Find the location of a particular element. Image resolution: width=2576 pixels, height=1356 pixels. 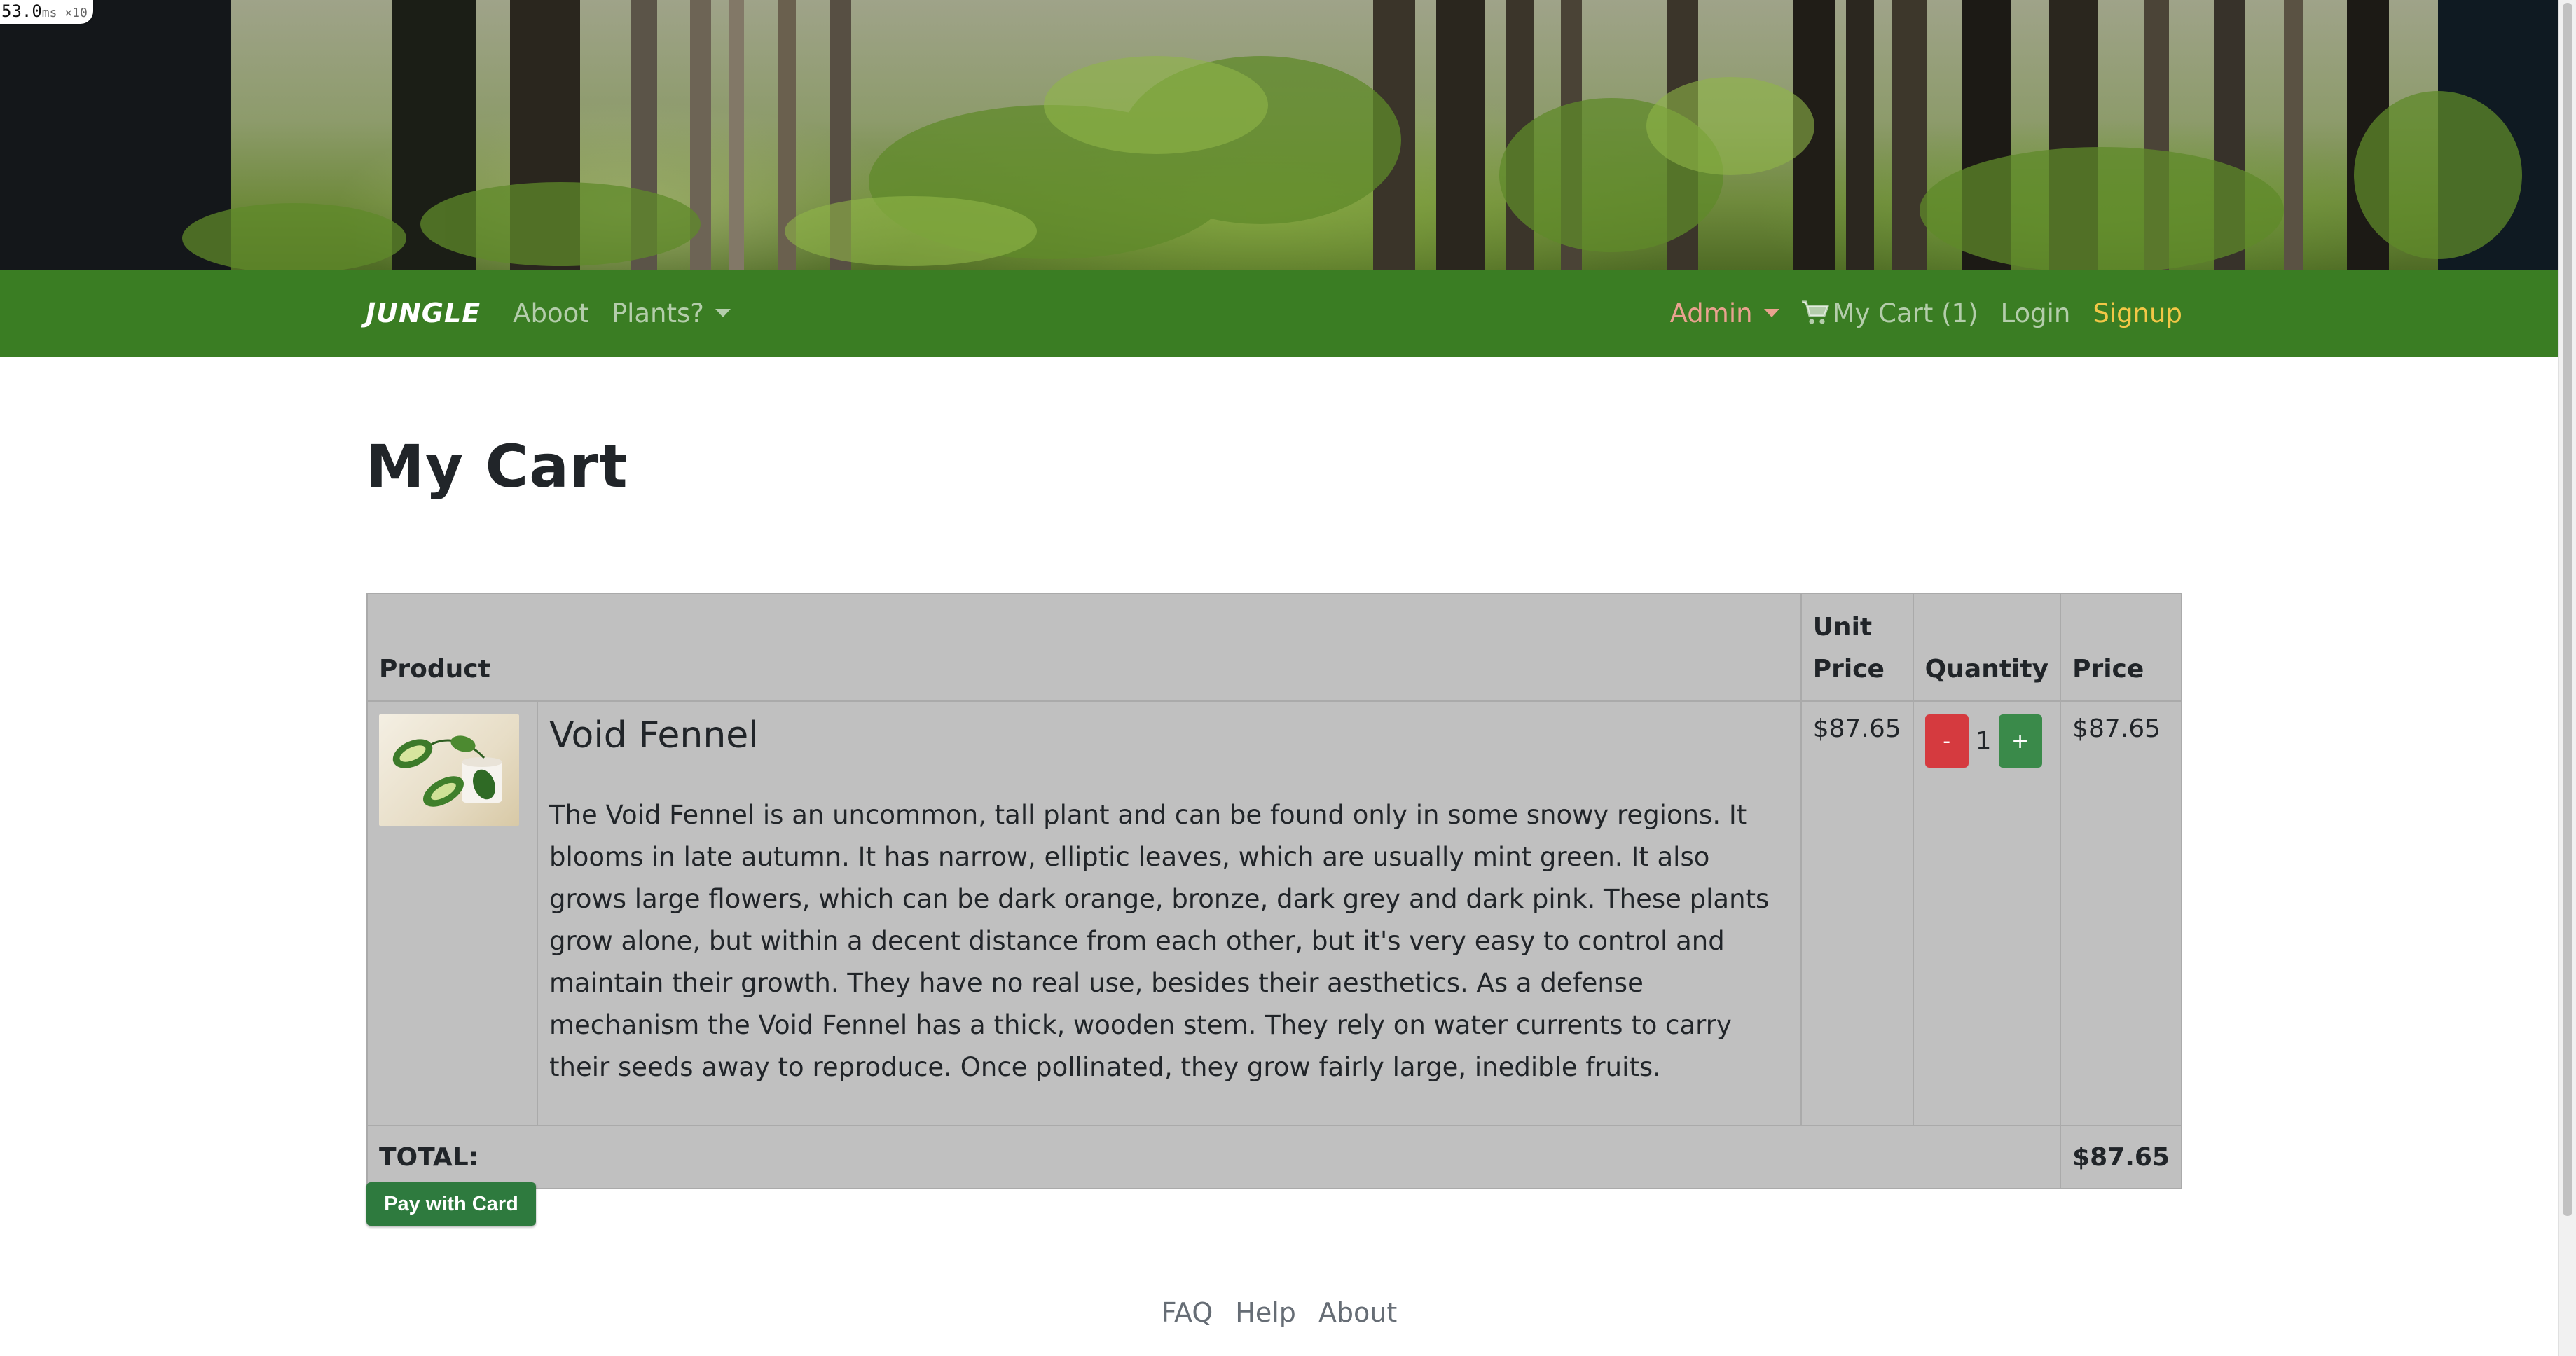

nav-link-about: Aboot is located at coordinates (551, 313).